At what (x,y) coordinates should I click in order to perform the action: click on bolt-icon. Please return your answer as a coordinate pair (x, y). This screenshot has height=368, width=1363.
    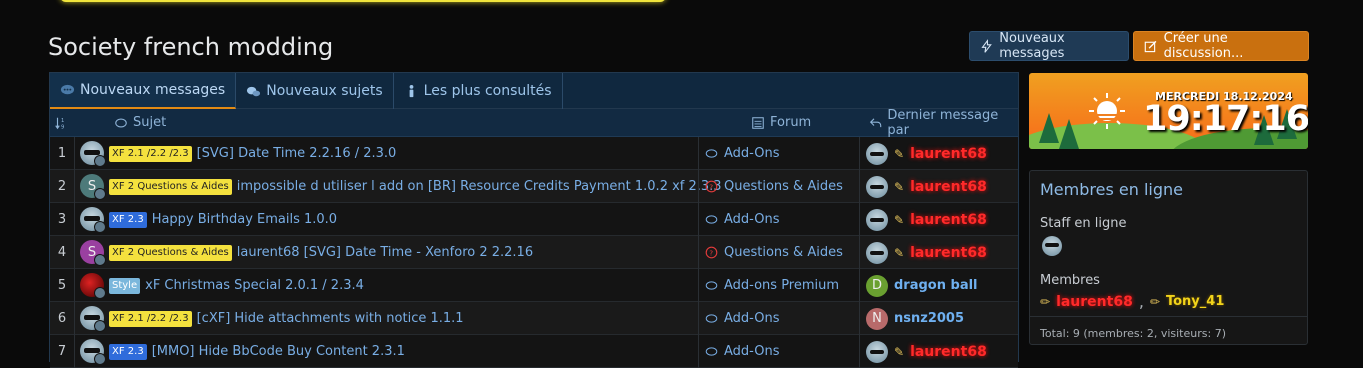
    Looking at the image, I should click on (986, 45).